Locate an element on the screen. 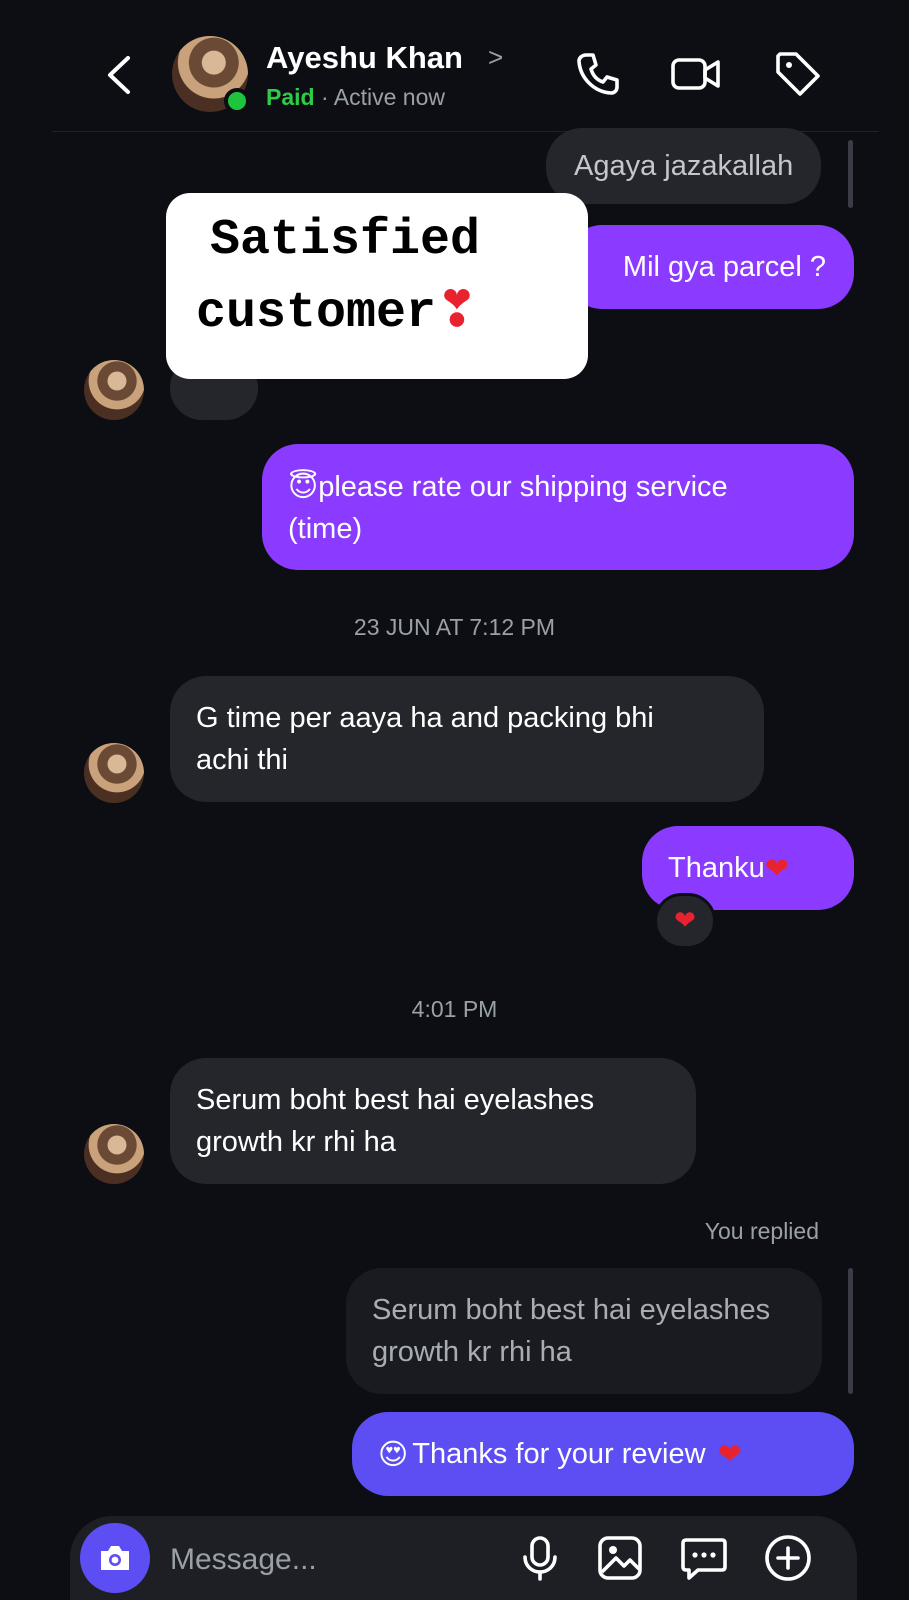 This screenshot has width=909, height=1600. sticker-button is located at coordinates (704, 1558).